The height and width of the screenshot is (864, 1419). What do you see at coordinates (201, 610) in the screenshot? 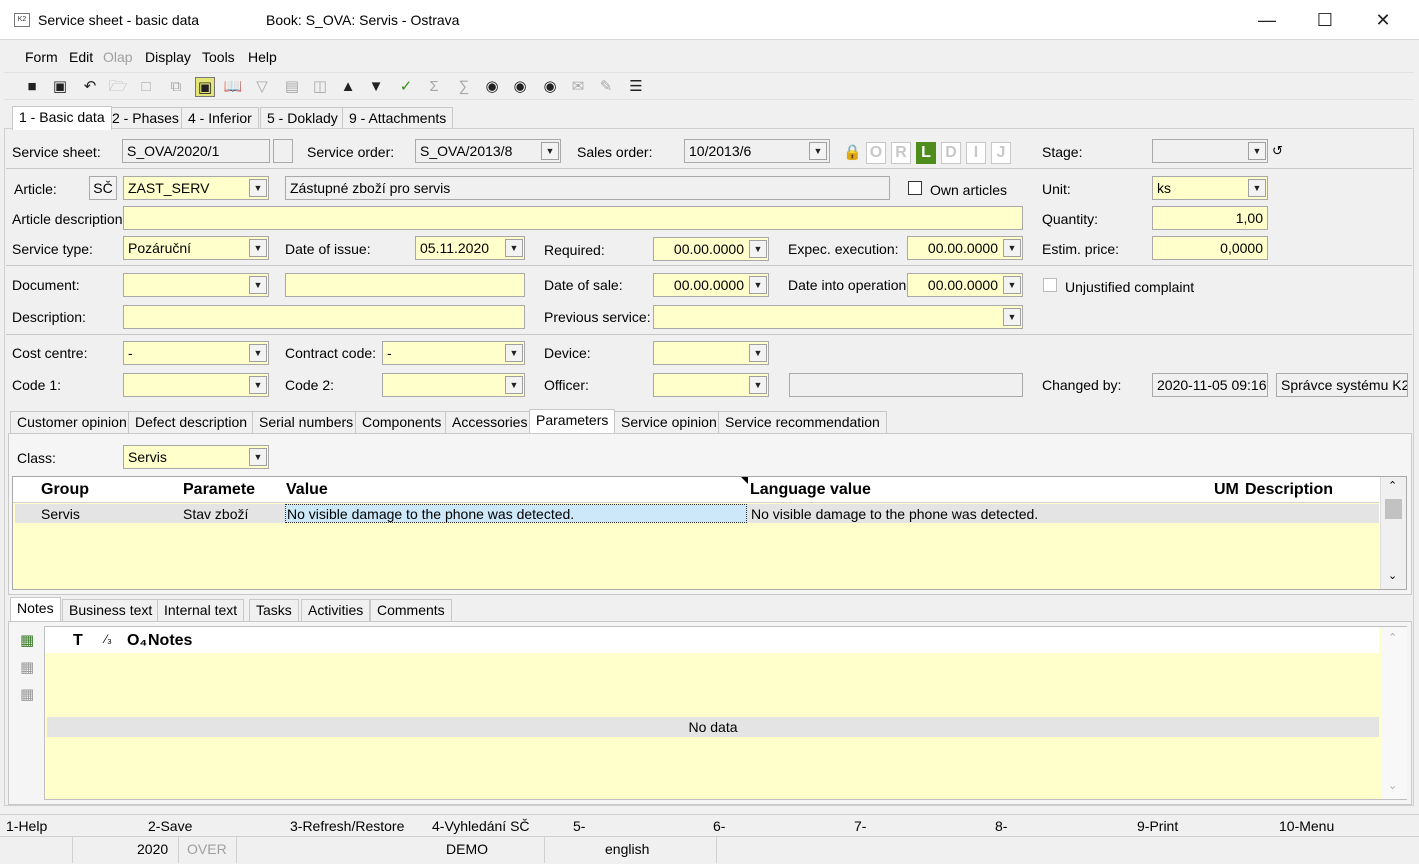
I see `tab-internal-text: Internal text` at bounding box center [201, 610].